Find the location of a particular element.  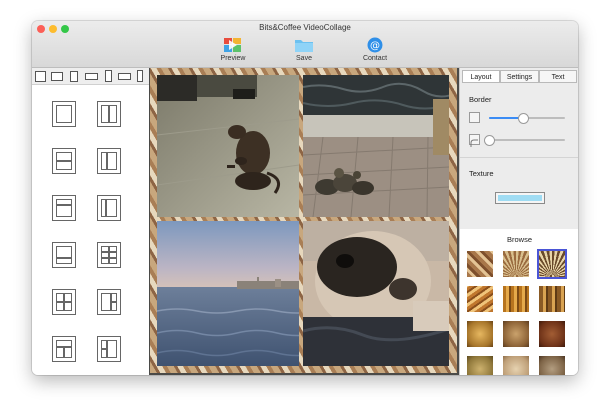

layout-banner-top is located at coordinates (64, 208).